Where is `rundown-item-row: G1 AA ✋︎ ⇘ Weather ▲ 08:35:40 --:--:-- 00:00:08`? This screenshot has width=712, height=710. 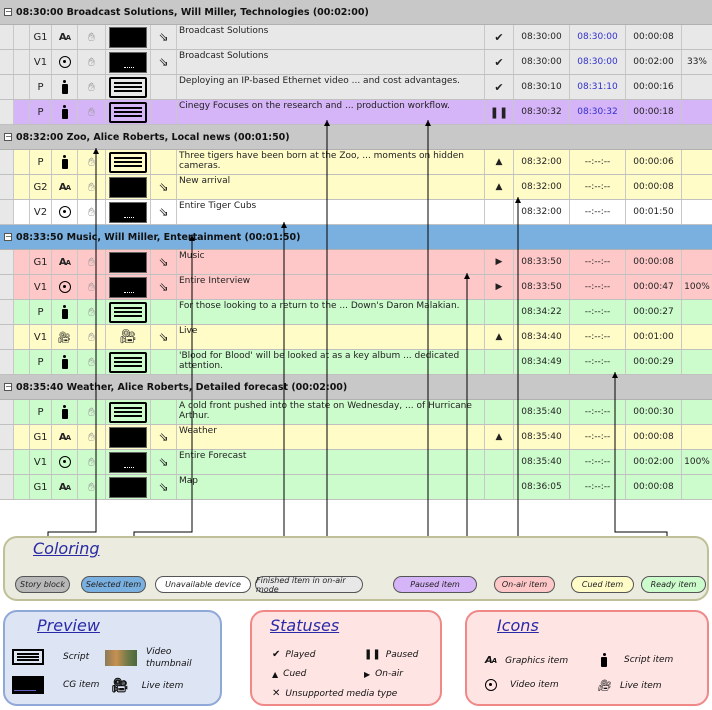 rundown-item-row: G1 AA ✋︎ ⇘ Weather ▲ 08:35:40 --:--:-- 00:00:08 is located at coordinates (356, 437).